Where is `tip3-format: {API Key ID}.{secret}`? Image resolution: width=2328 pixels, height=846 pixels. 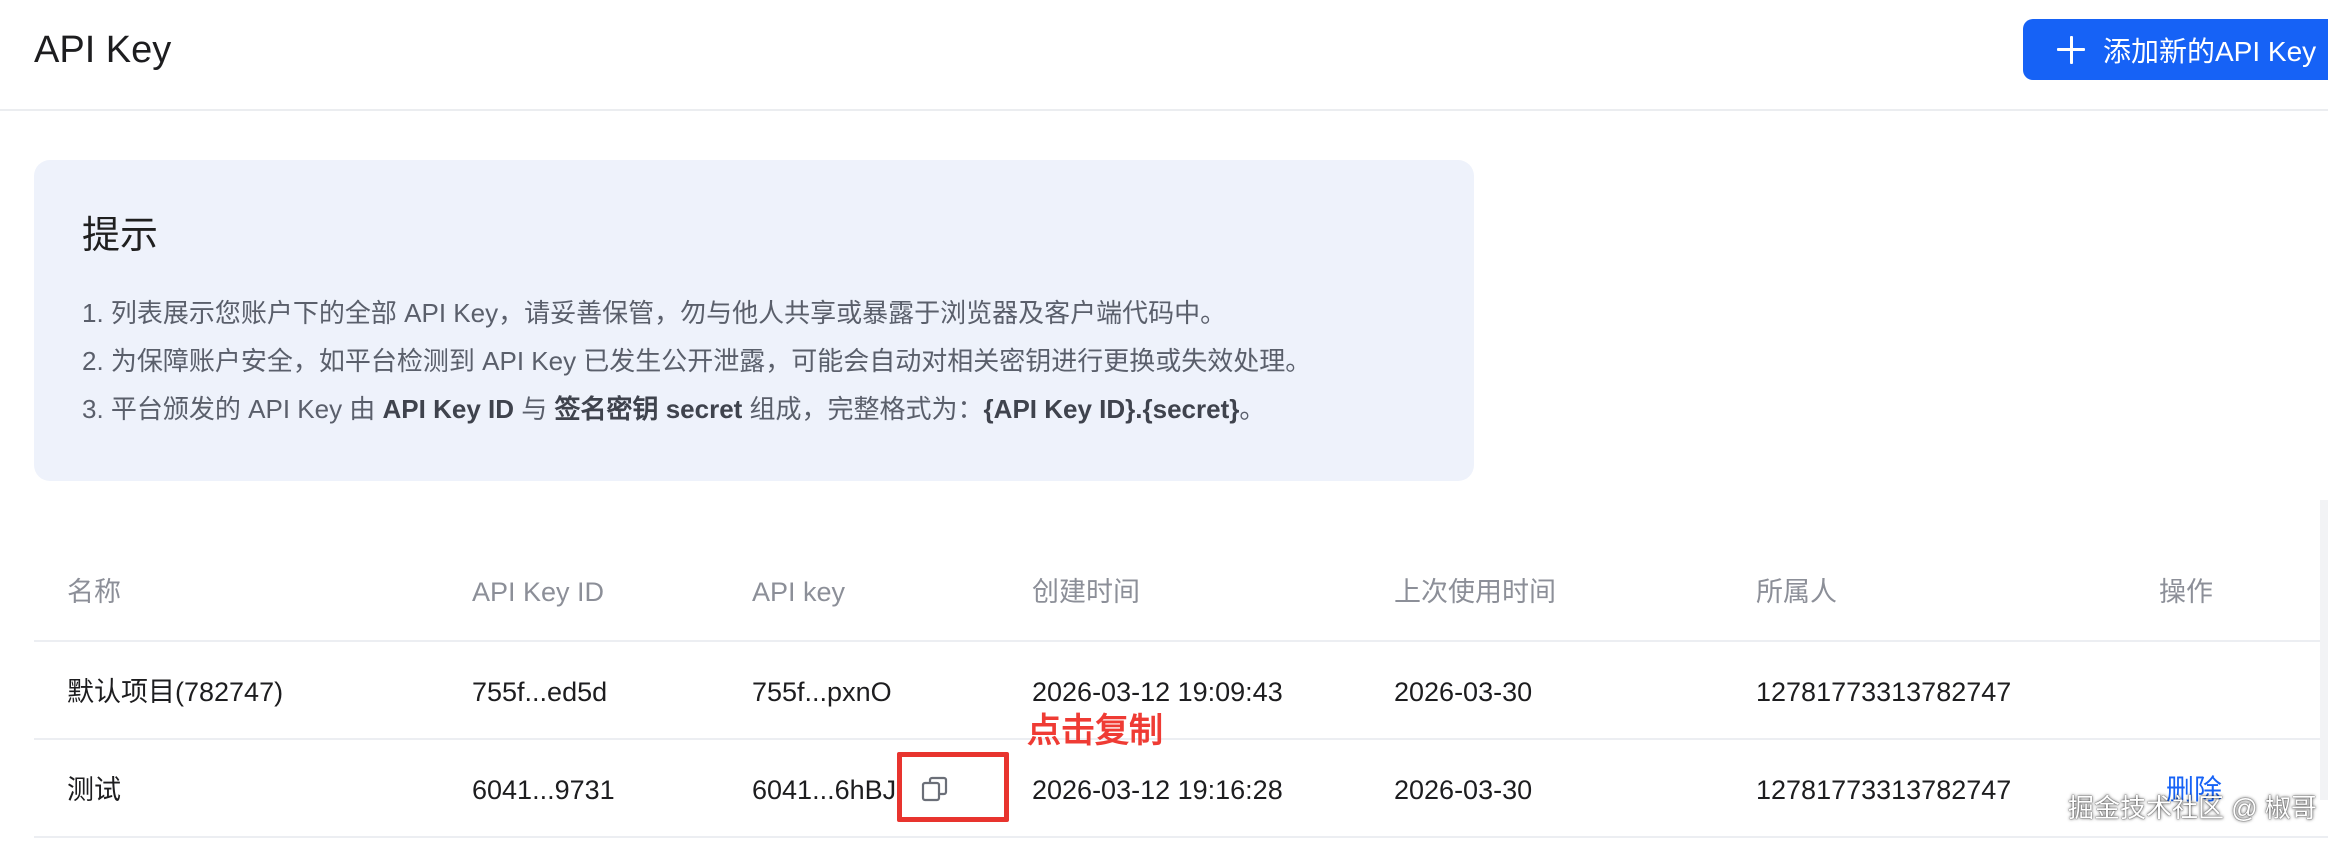 tip3-format: {API Key ID}.{secret} is located at coordinates (1111, 409).